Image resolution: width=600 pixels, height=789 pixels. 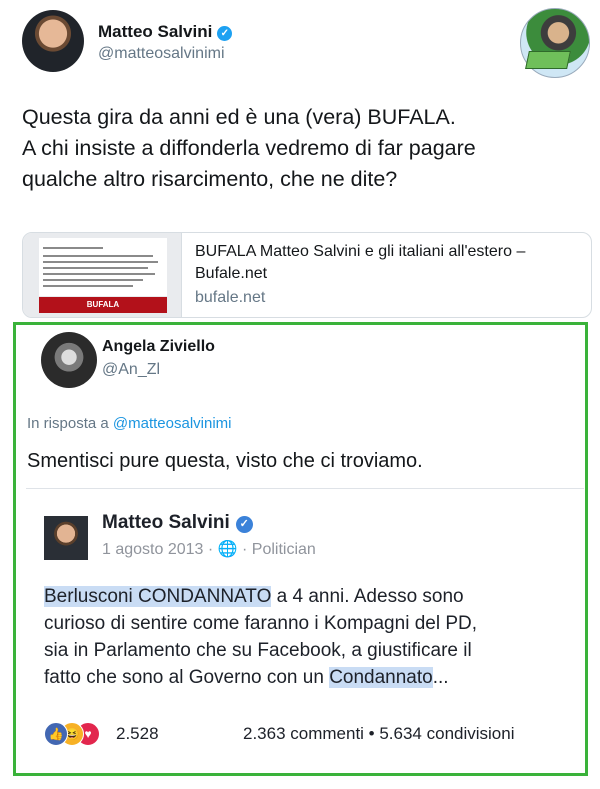 I want to click on comments-shares-stats: 2.363 commenti • 5.634 condivisioni, so click(x=379, y=734).